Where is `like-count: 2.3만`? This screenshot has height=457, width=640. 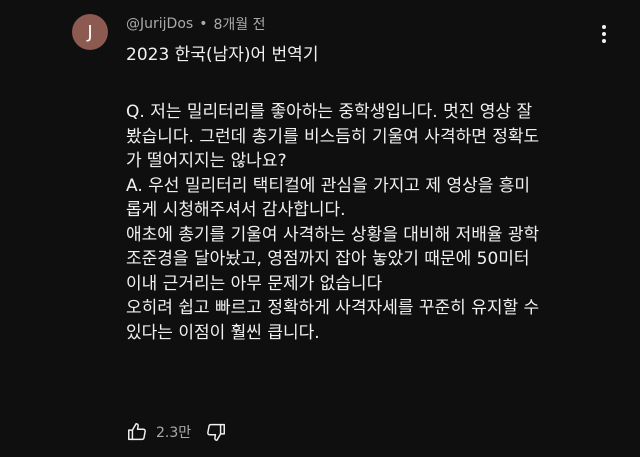
like-count: 2.3만 is located at coordinates (174, 433).